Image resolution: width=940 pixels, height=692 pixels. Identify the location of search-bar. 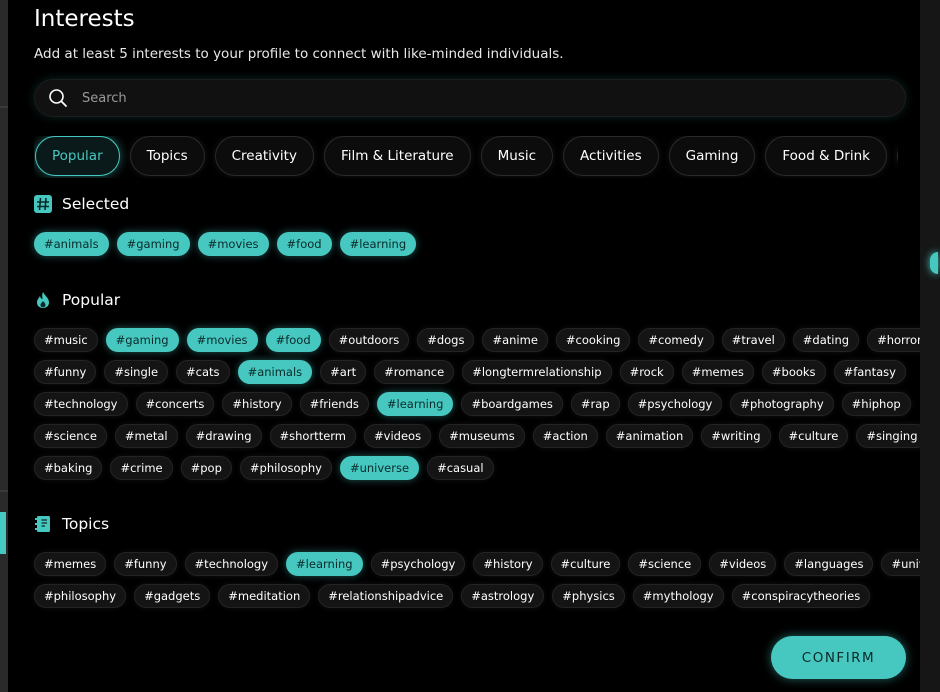
(470, 98).